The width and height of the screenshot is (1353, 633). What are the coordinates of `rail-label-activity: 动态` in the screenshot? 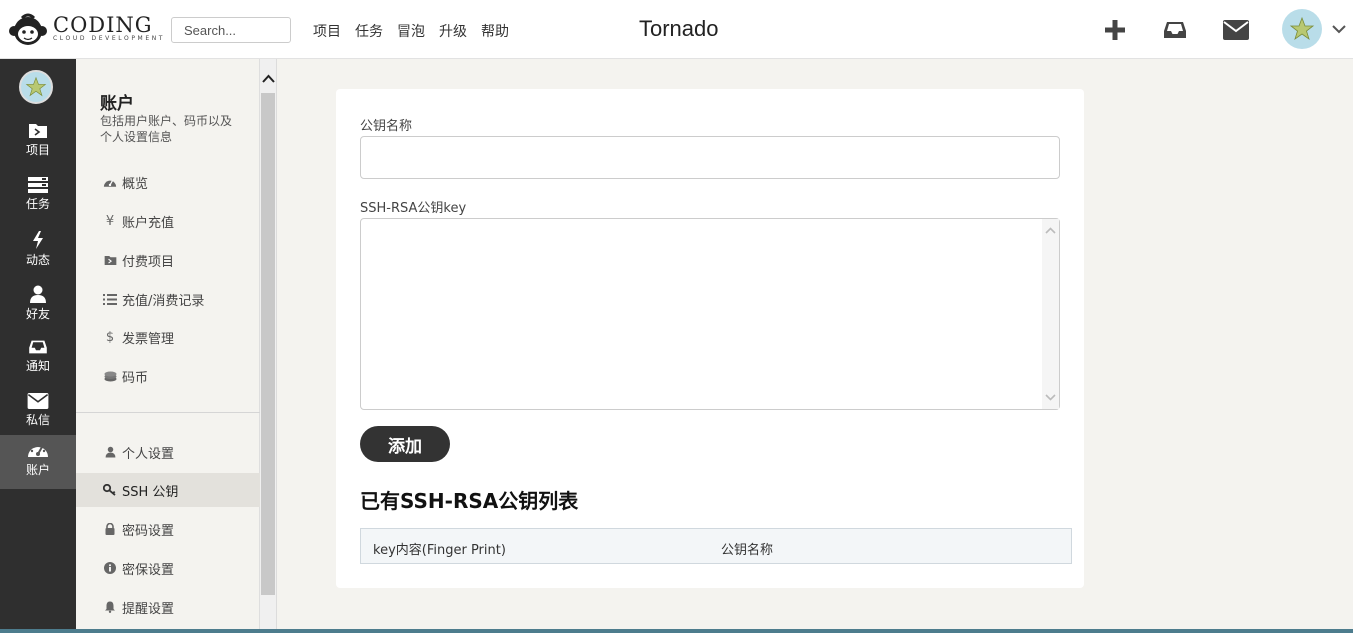 It's located at (37, 260).